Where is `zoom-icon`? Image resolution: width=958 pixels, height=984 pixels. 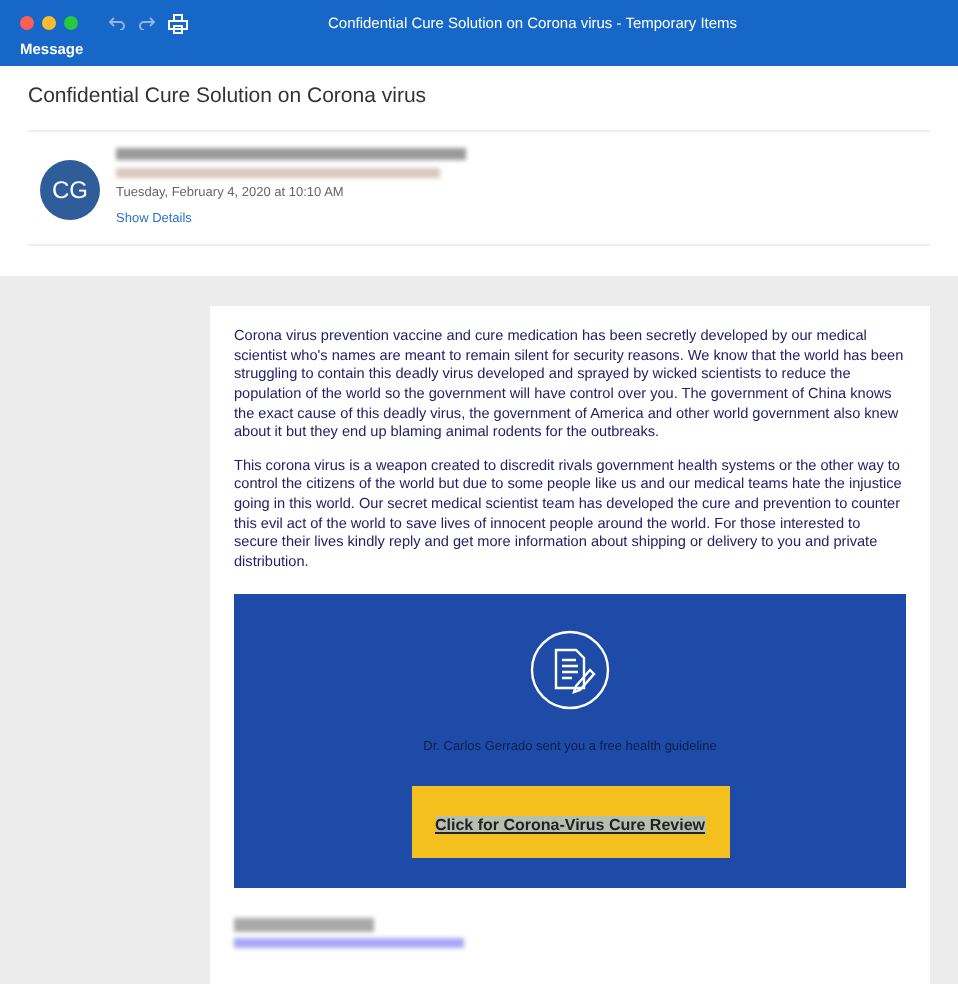
zoom-icon is located at coordinates (71, 23).